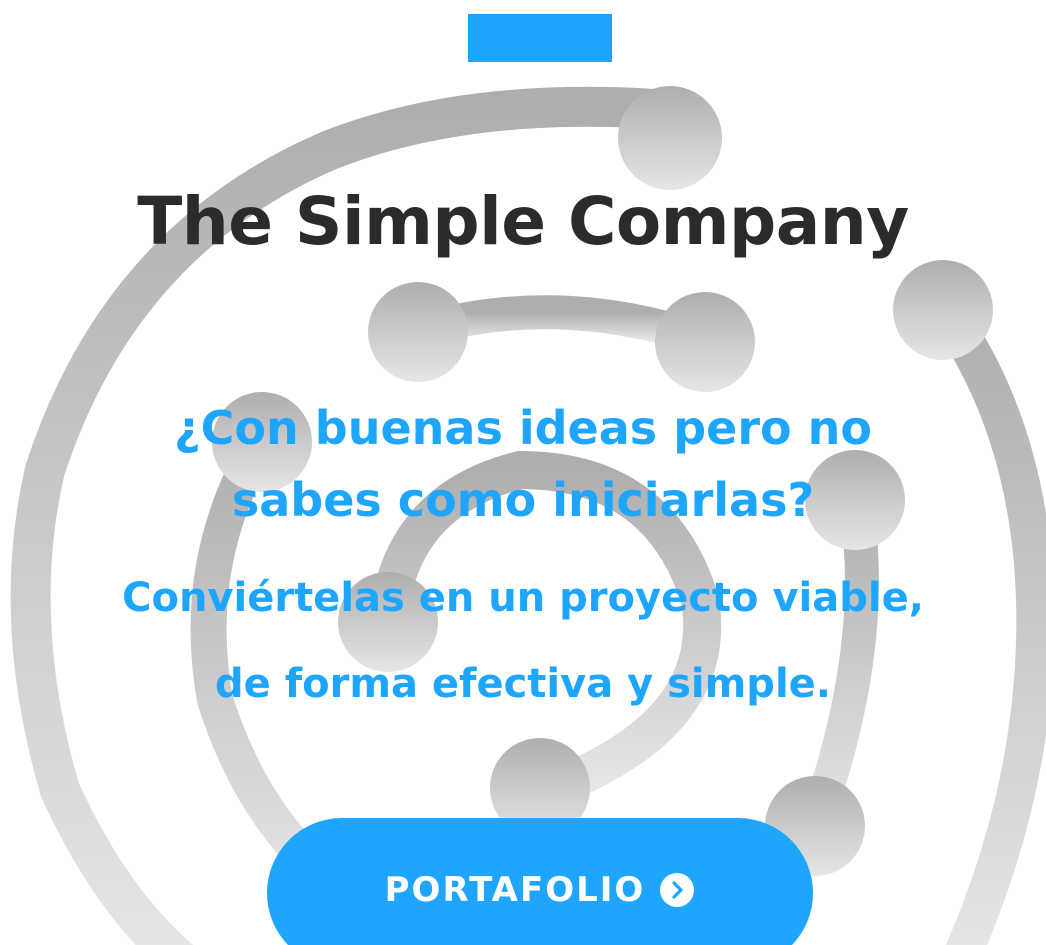 This screenshot has height=945, width=1046. Describe the element at coordinates (523, 684) in the screenshot. I see `hero-subline-2: de forma efectiva y simple.` at that location.